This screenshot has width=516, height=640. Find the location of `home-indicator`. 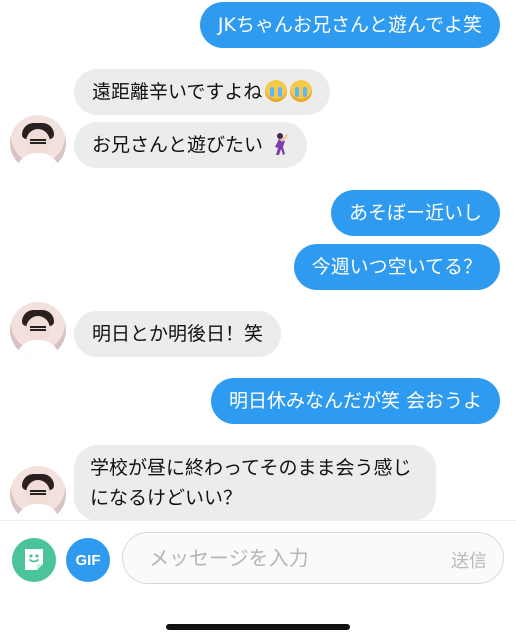

home-indicator is located at coordinates (258, 627).